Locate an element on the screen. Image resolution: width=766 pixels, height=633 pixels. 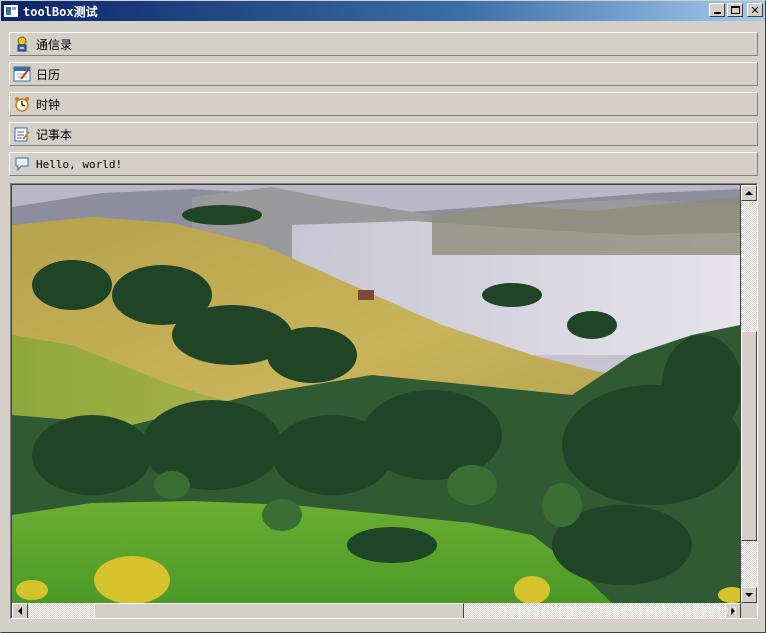
arrow-up-icon is located at coordinates (749, 193).